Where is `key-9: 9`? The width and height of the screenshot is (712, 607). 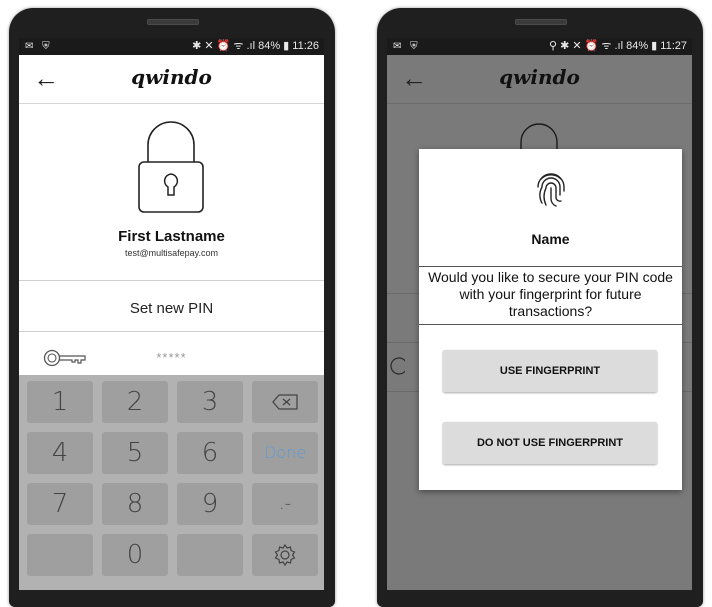 key-9: 9 is located at coordinates (210, 504).